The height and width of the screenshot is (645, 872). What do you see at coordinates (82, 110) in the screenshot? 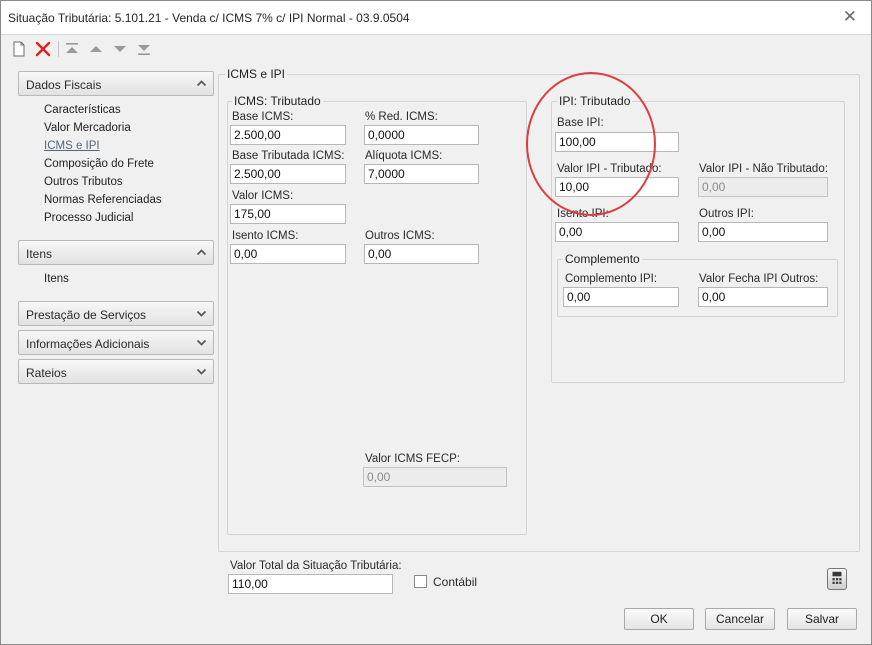
I see `nav-item-caracteristicas: Características` at bounding box center [82, 110].